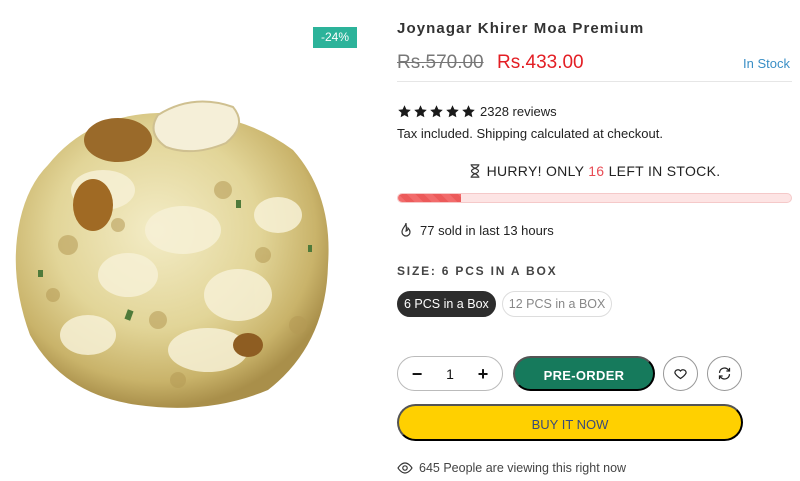 This screenshot has width=800, height=481. Describe the element at coordinates (518, 111) in the screenshot. I see `reviews-count: 2328 reviews` at that location.